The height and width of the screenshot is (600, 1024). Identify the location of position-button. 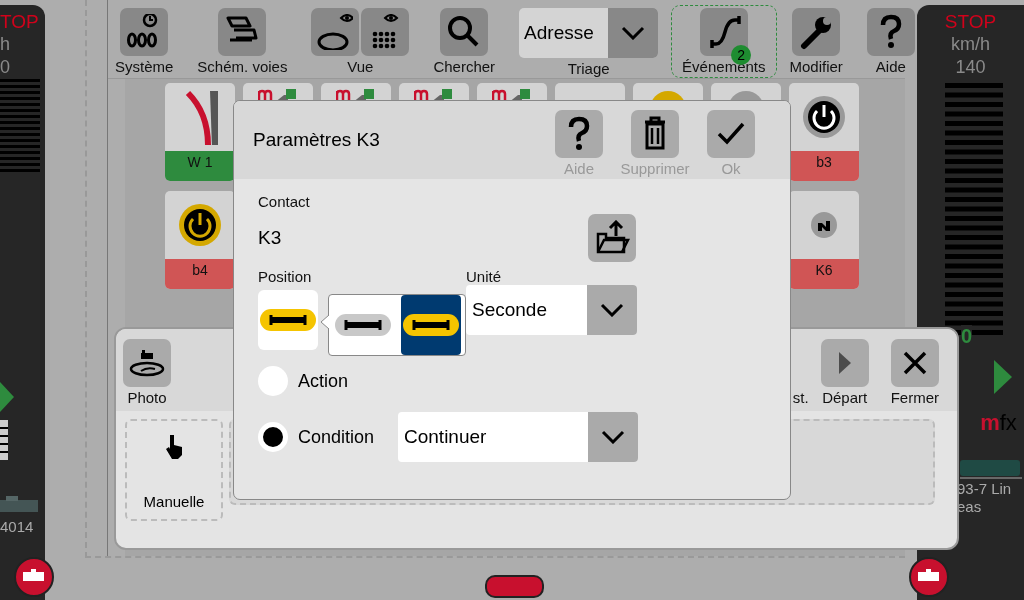
(288, 320).